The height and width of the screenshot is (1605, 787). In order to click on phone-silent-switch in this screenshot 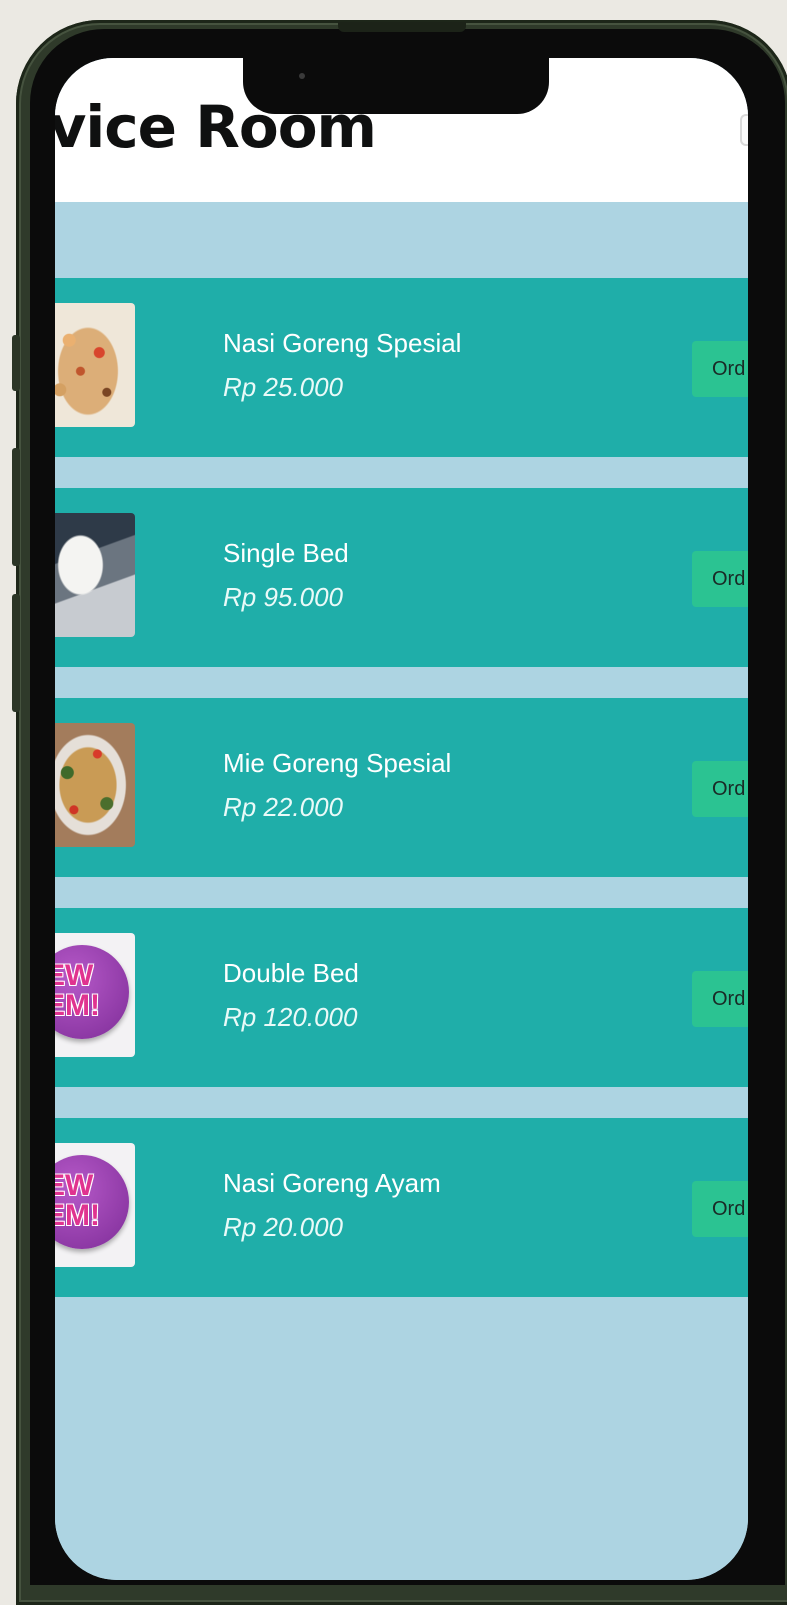, I will do `click(16, 363)`.